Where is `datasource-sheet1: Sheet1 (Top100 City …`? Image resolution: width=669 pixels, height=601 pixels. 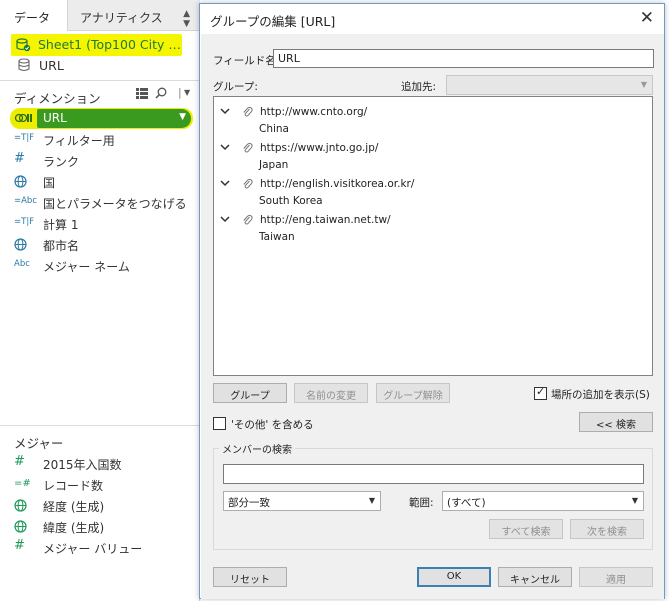 datasource-sheet1: Sheet1 (Top100 City … is located at coordinates (96, 45).